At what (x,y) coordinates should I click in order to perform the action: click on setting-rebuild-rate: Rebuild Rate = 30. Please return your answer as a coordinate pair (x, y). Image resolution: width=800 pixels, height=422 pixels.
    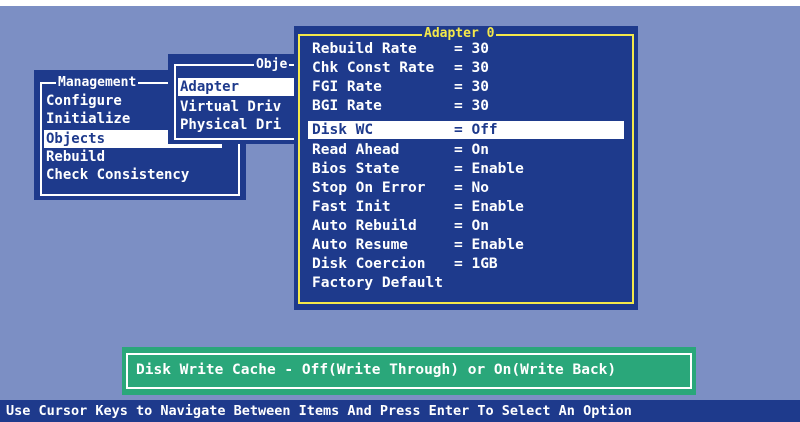
    Looking at the image, I should click on (464, 49).